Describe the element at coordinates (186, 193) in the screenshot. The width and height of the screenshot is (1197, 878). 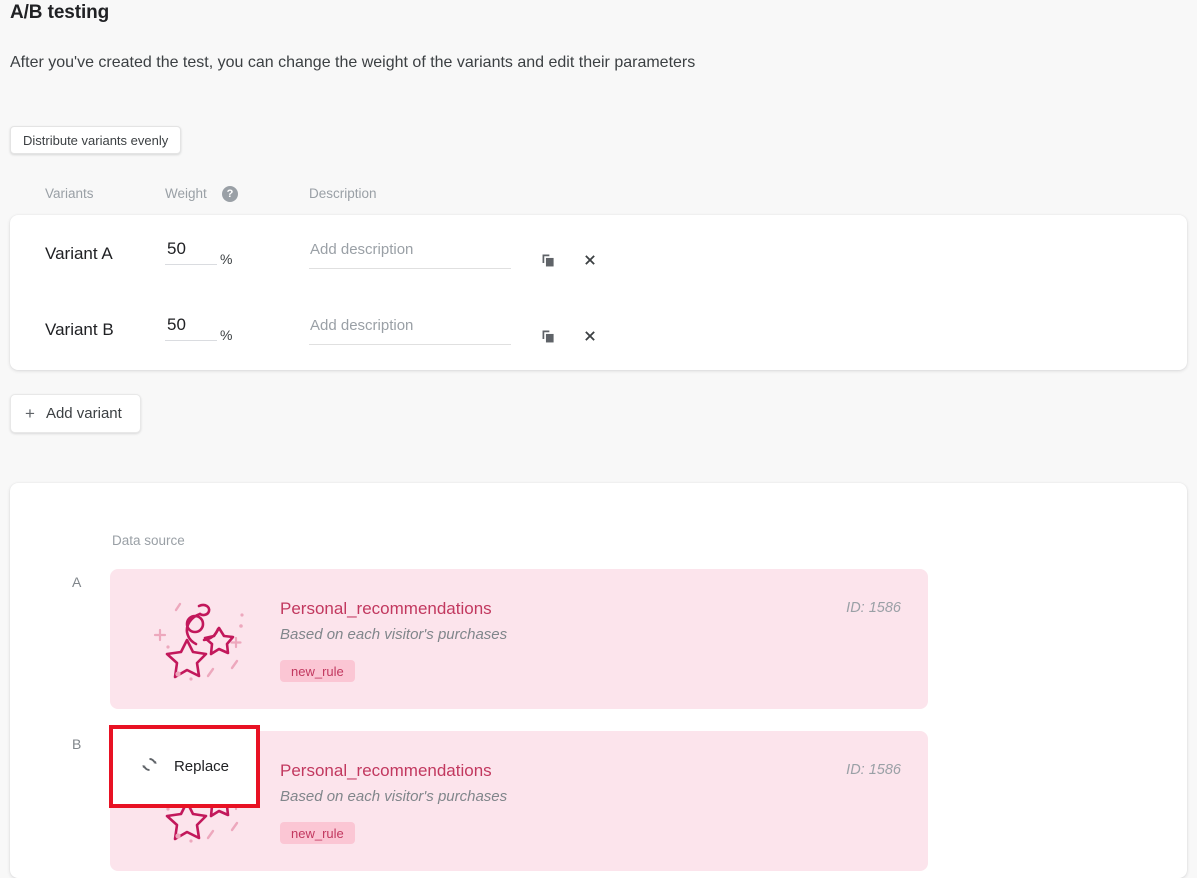
I see `column-header-weight: Weight` at that location.